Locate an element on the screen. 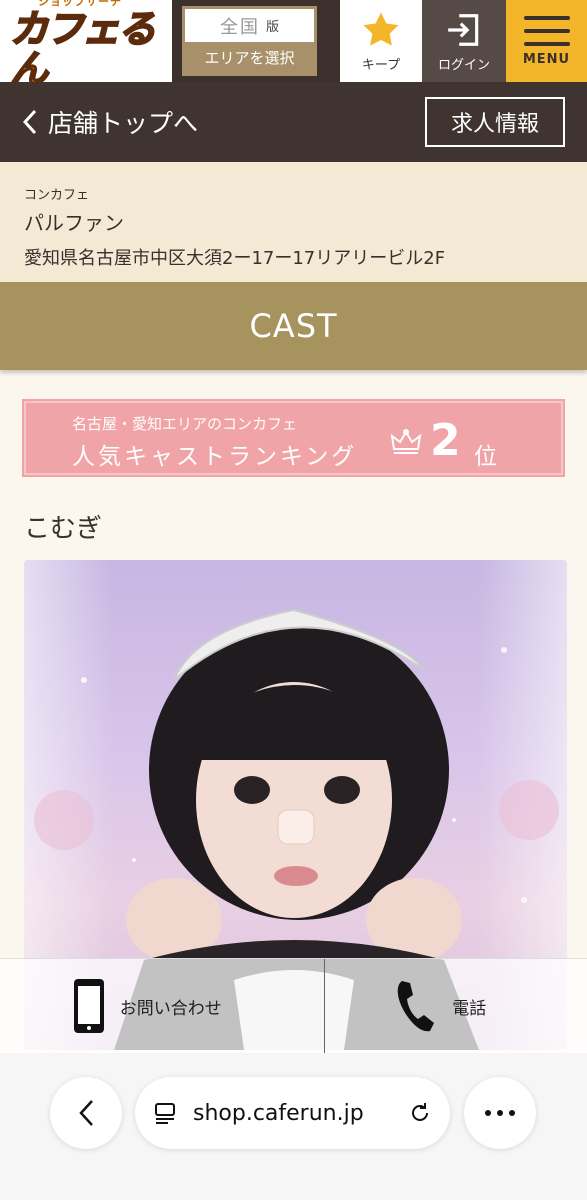 The width and height of the screenshot is (587, 1200). more-dots-icon is located at coordinates (500, 1113).